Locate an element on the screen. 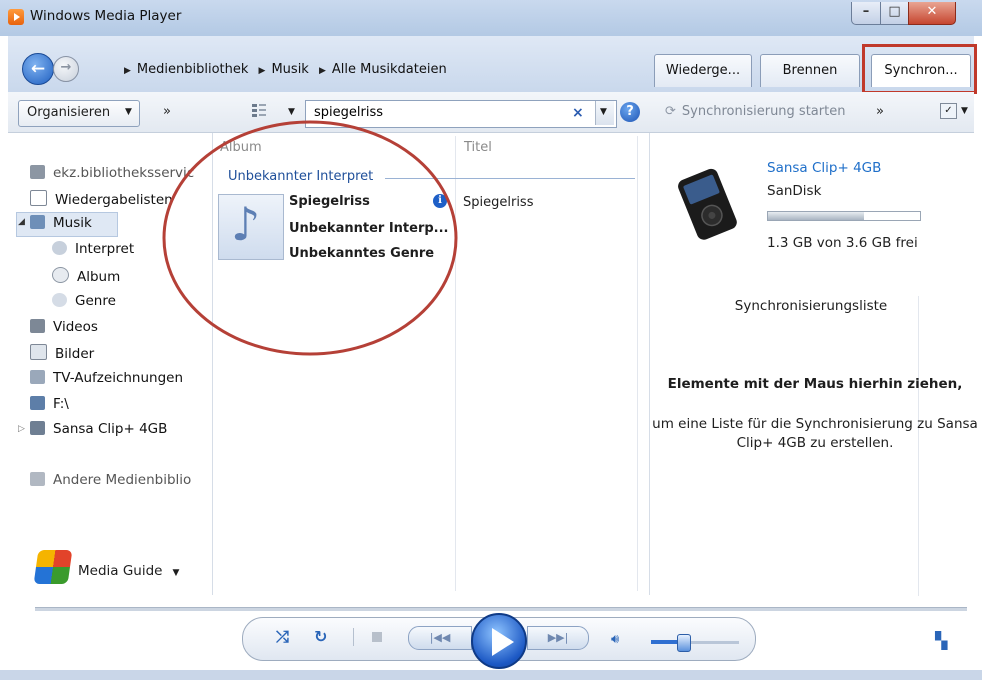 The image size is (982, 680). sidebar-item-tv: TV-Aufzeichnungen is located at coordinates (106, 378).